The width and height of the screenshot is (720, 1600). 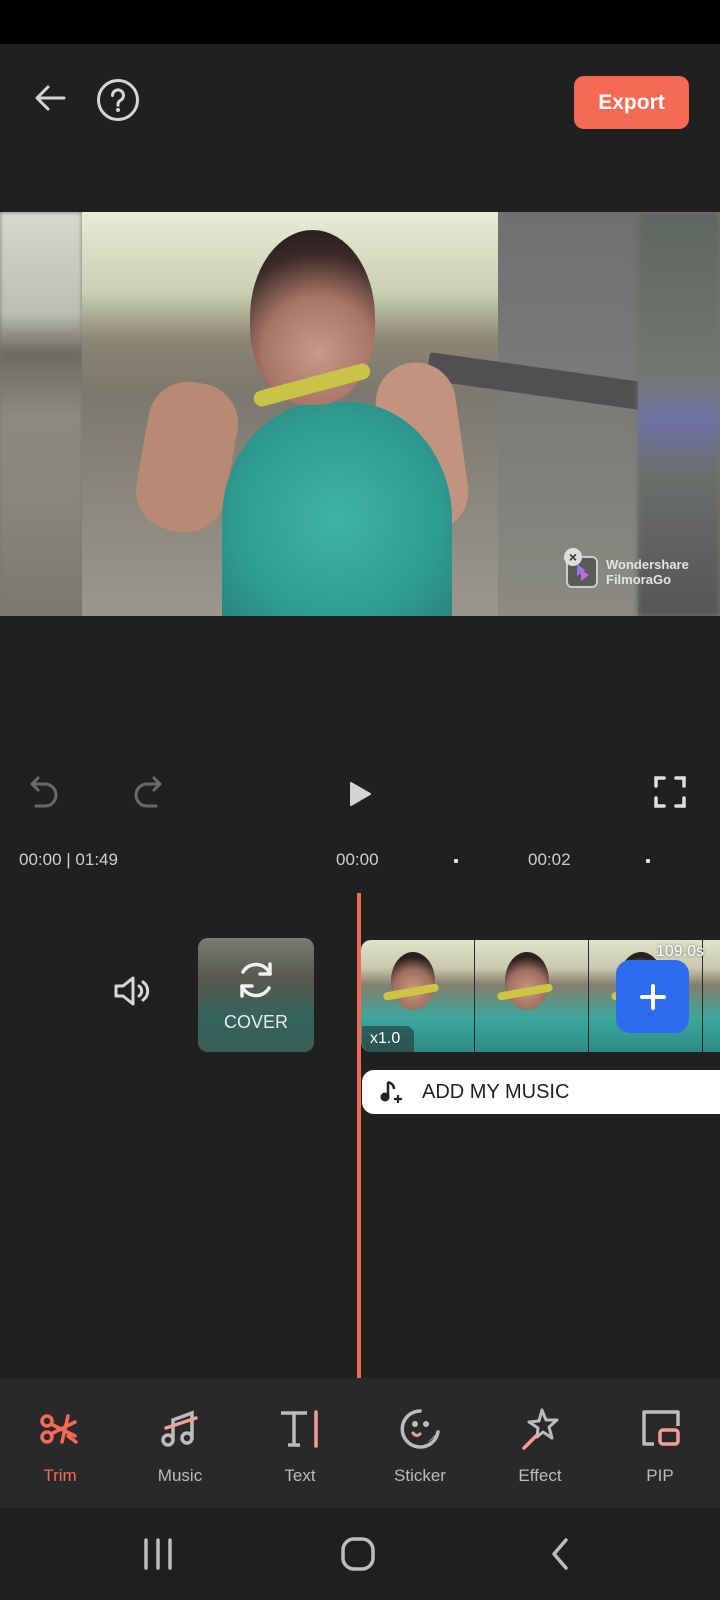 I want to click on tool-sticker: Sticker, so click(x=420, y=1443).